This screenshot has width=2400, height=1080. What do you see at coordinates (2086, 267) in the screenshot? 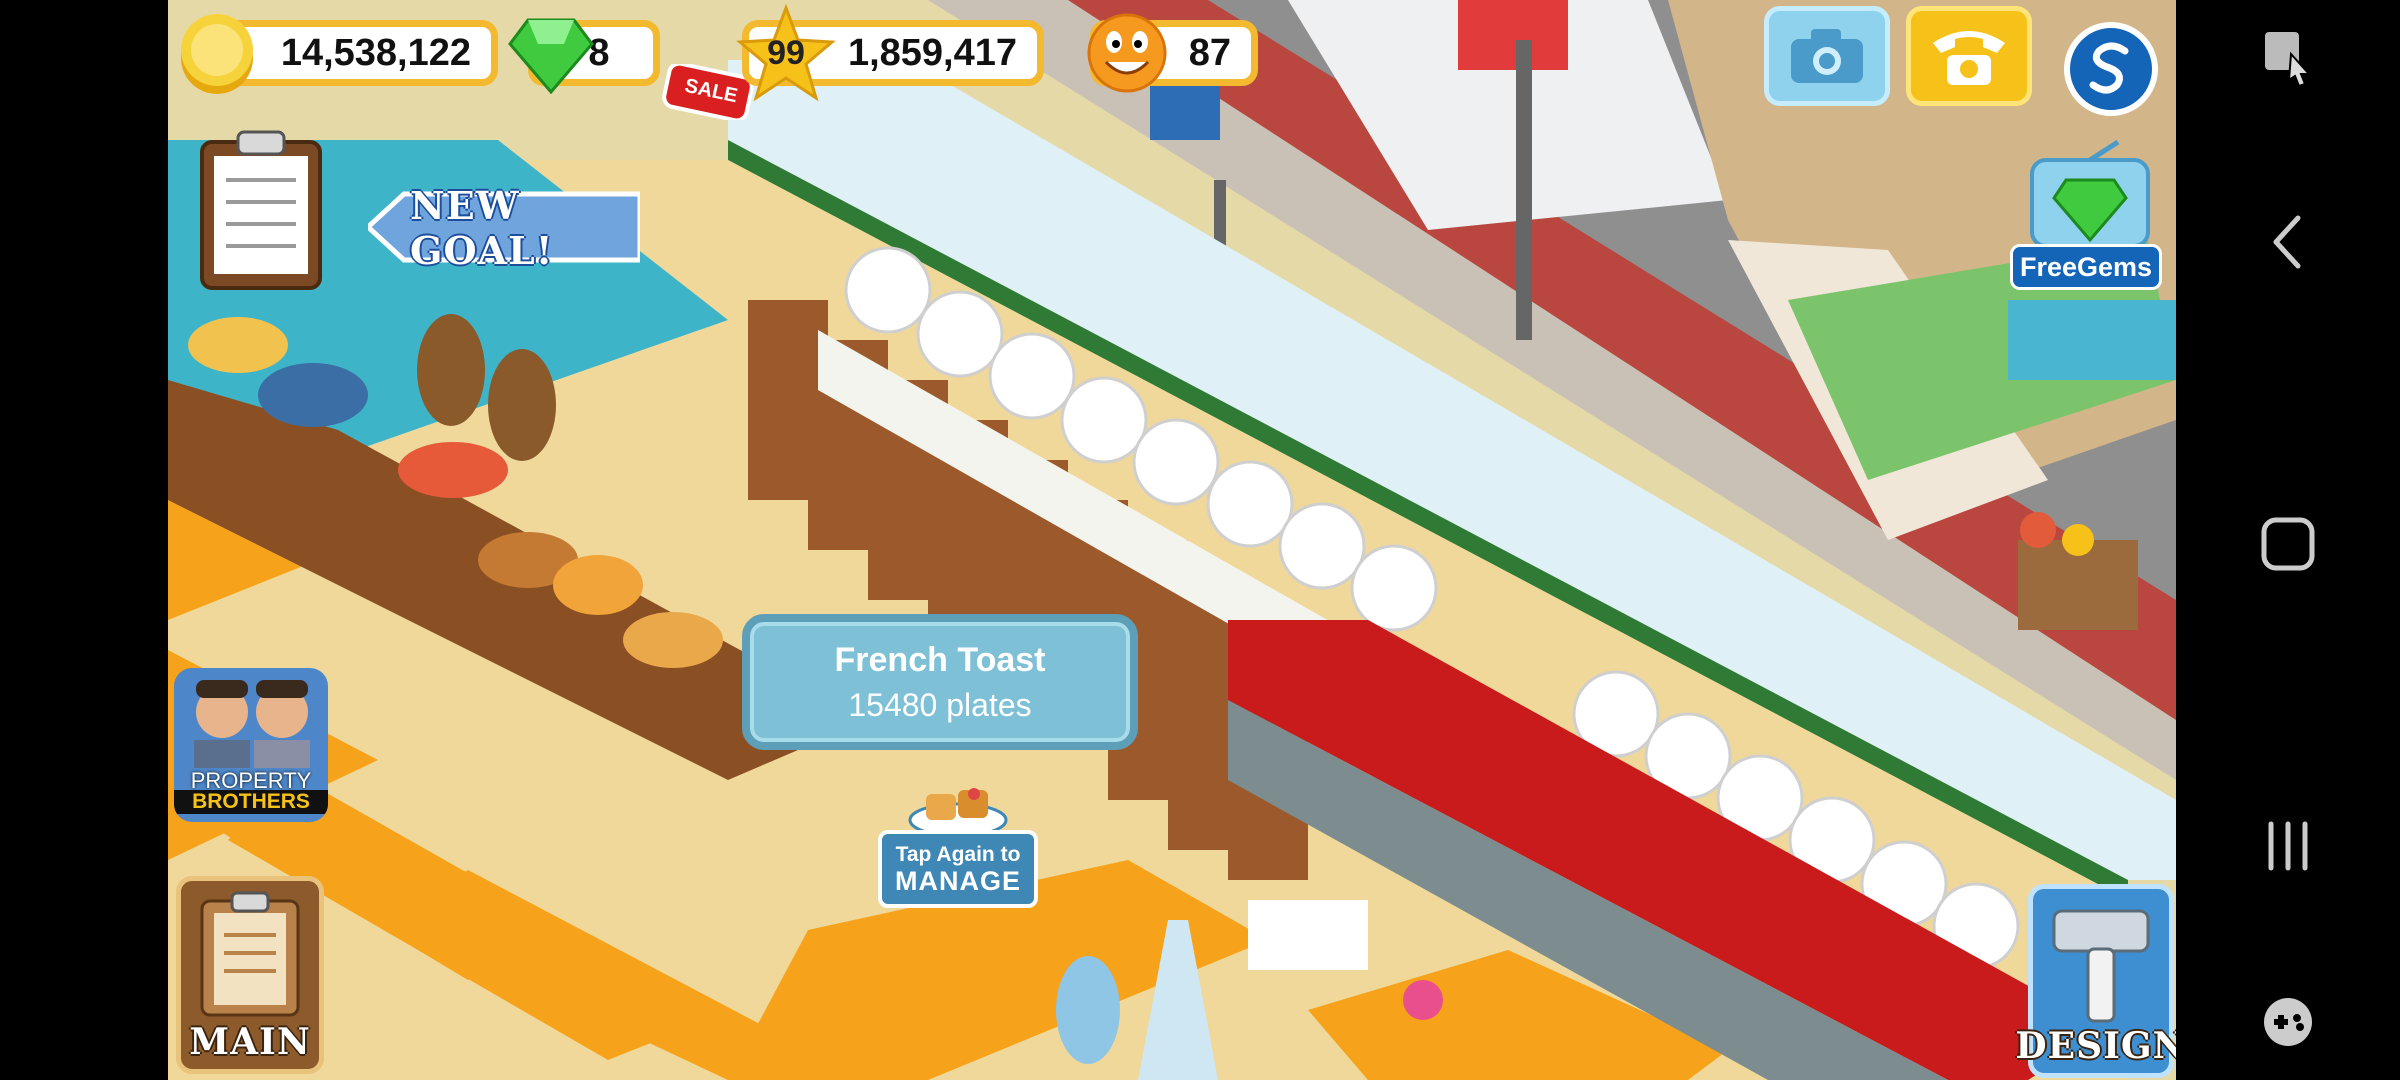
I see `free-gems-label: FreeGems` at bounding box center [2086, 267].